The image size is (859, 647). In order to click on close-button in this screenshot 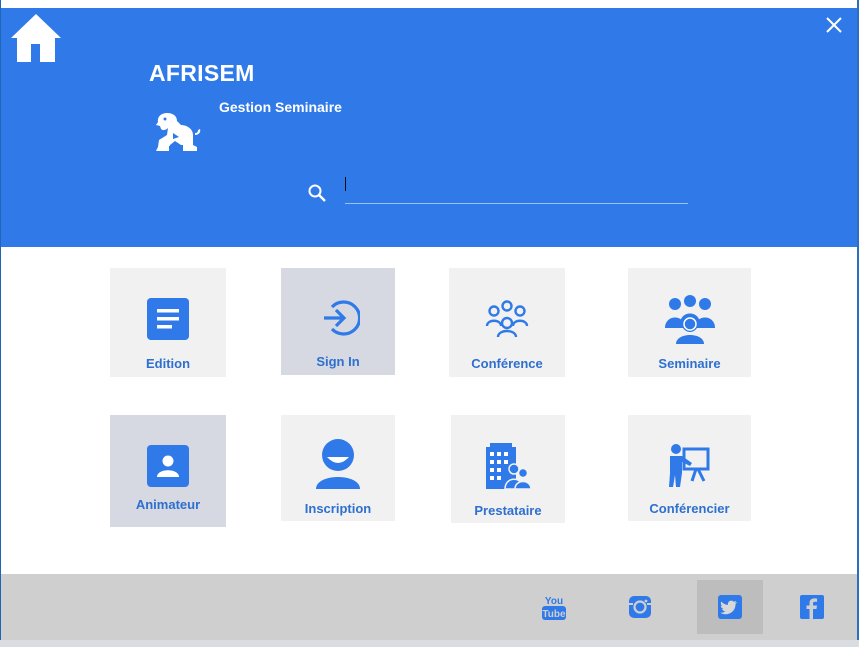, I will do `click(834, 25)`.